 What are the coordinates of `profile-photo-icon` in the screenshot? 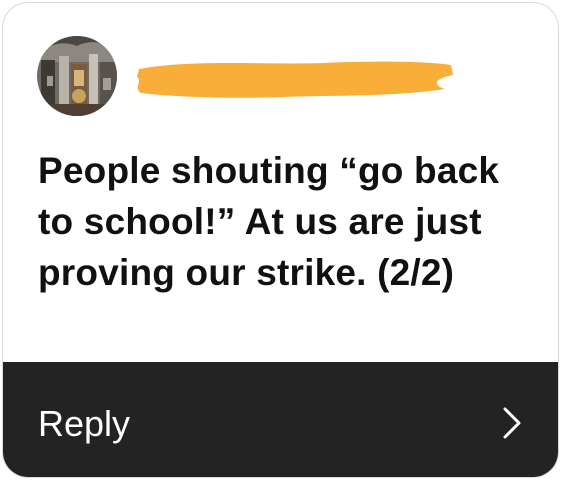 It's located at (77, 76).